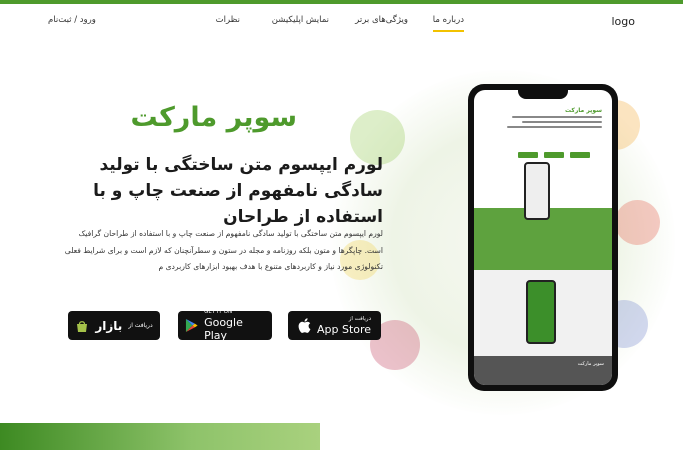  What do you see at coordinates (160, 436) in the screenshot?
I see `bottom-green-strip` at bounding box center [160, 436].